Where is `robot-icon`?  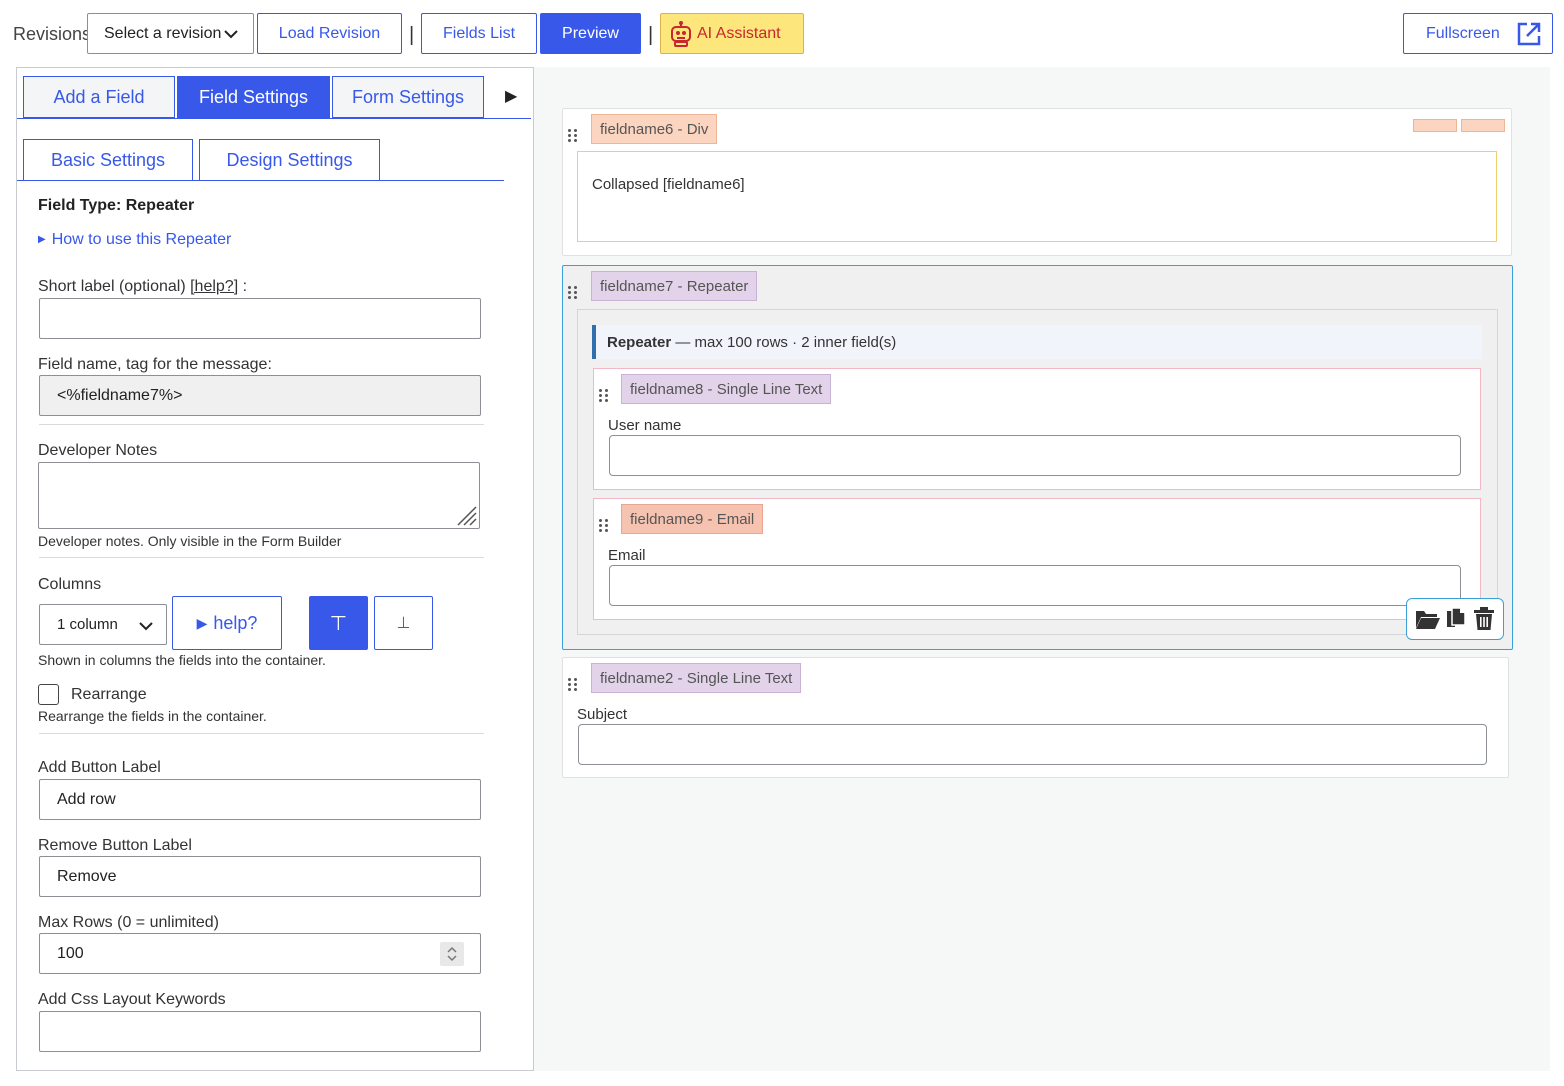 robot-icon is located at coordinates (681, 33).